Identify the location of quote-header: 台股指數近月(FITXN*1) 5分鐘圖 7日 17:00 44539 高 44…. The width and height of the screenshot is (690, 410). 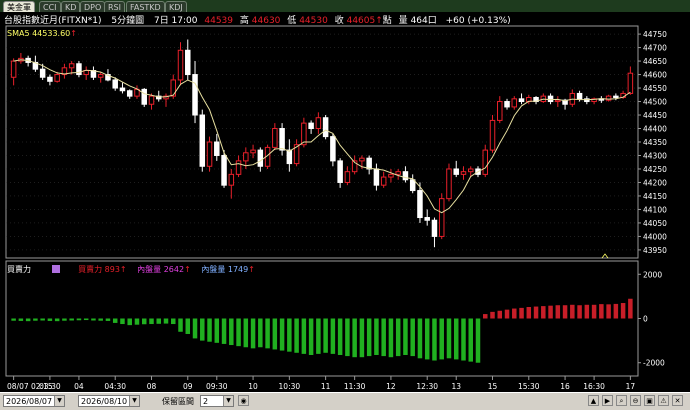
(257, 19).